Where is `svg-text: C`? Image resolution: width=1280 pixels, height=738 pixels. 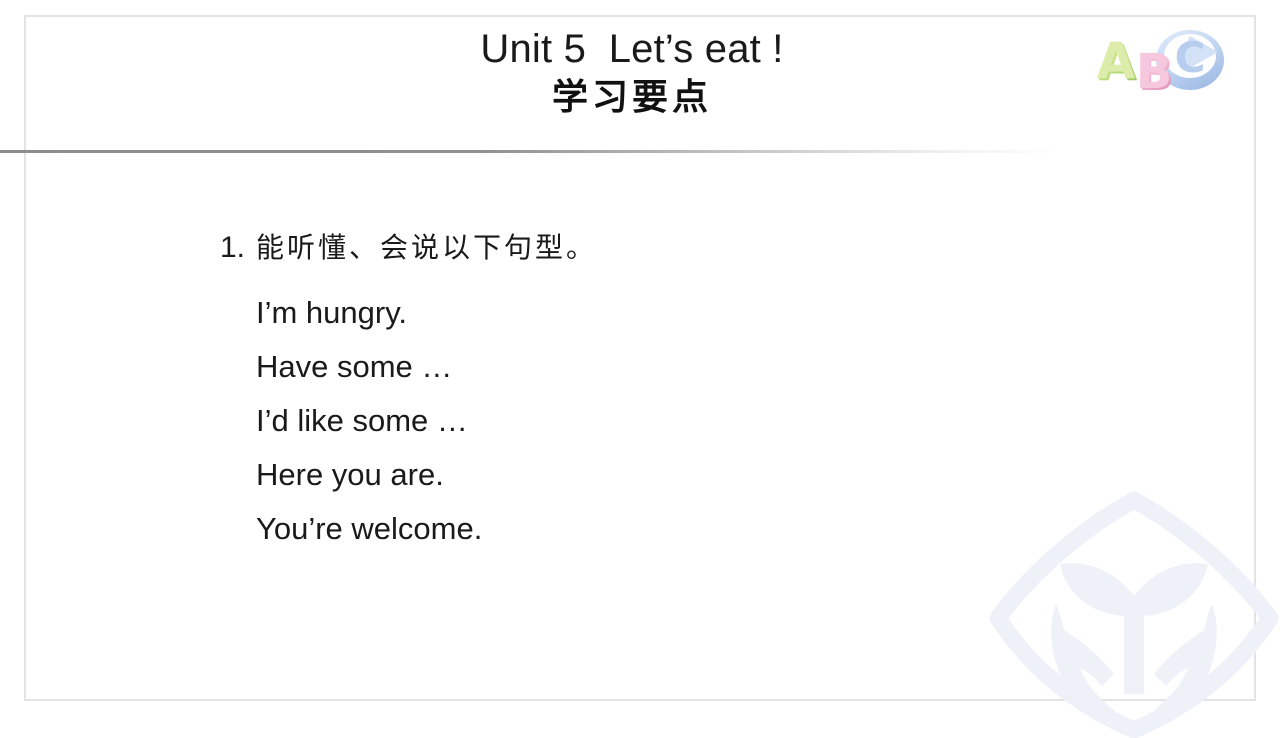 svg-text: C is located at coordinates (1190, 57).